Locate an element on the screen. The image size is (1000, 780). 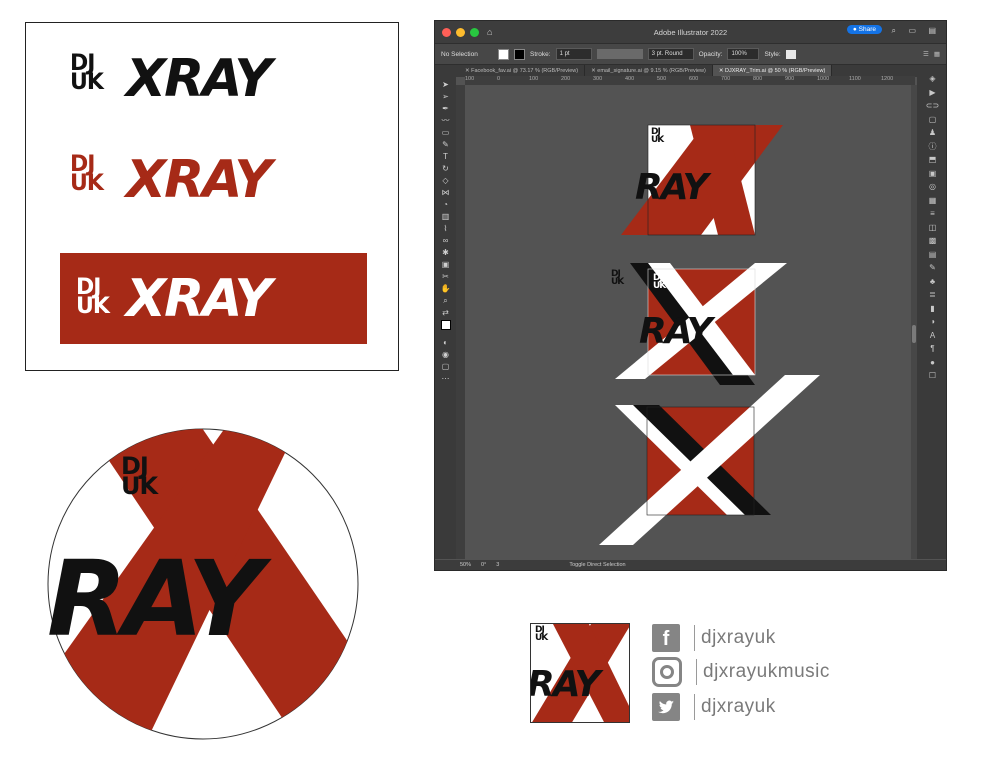
shape-builder-tool-icon: ◔ is located at coordinates (446, 205).